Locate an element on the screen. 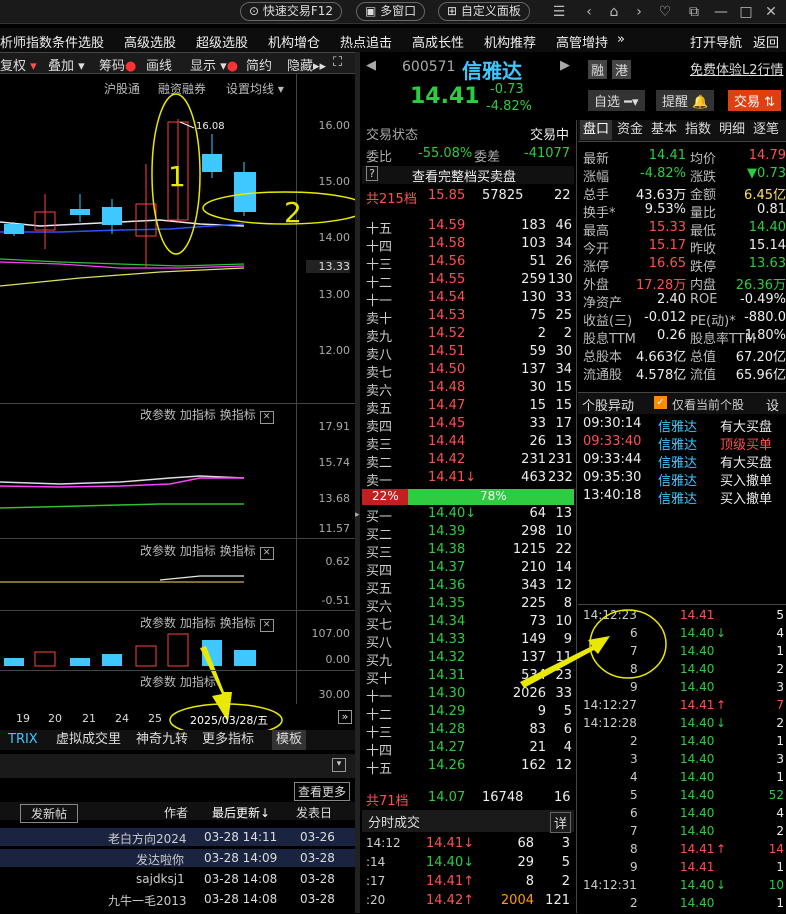 Image resolution: width=786 pixels, height=914 pixels. bid-row: 十五 14.26 162 12 is located at coordinates (468, 767).